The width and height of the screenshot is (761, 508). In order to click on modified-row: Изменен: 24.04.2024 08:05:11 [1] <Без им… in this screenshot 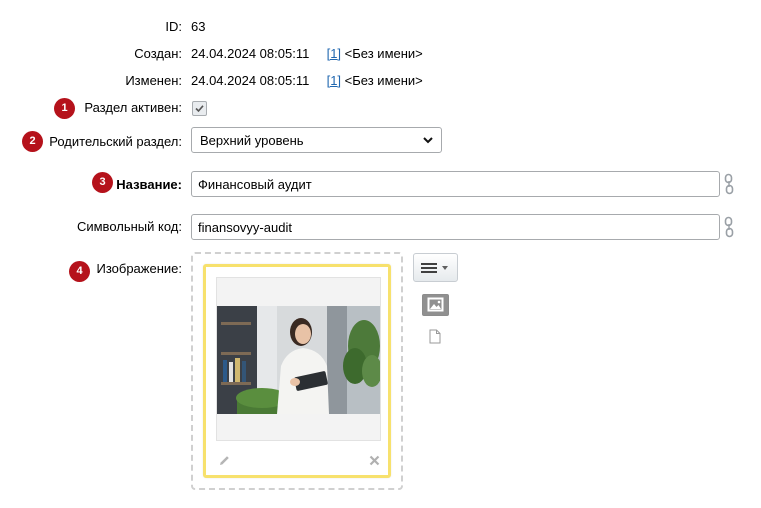, I will do `click(380, 81)`.